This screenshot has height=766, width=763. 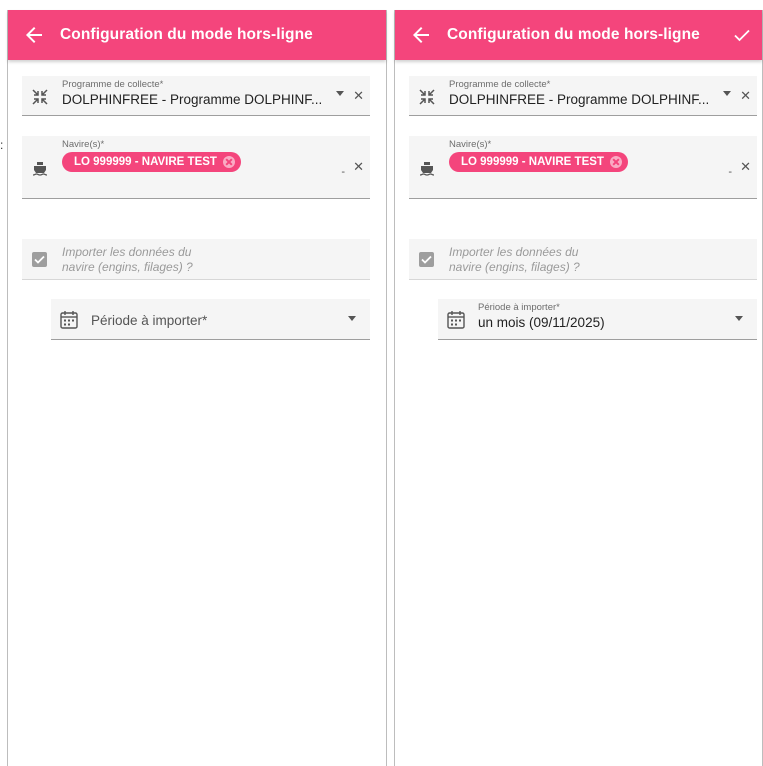 What do you see at coordinates (541, 322) in the screenshot?
I see `period-value: un mois (09/11/2025)` at bounding box center [541, 322].